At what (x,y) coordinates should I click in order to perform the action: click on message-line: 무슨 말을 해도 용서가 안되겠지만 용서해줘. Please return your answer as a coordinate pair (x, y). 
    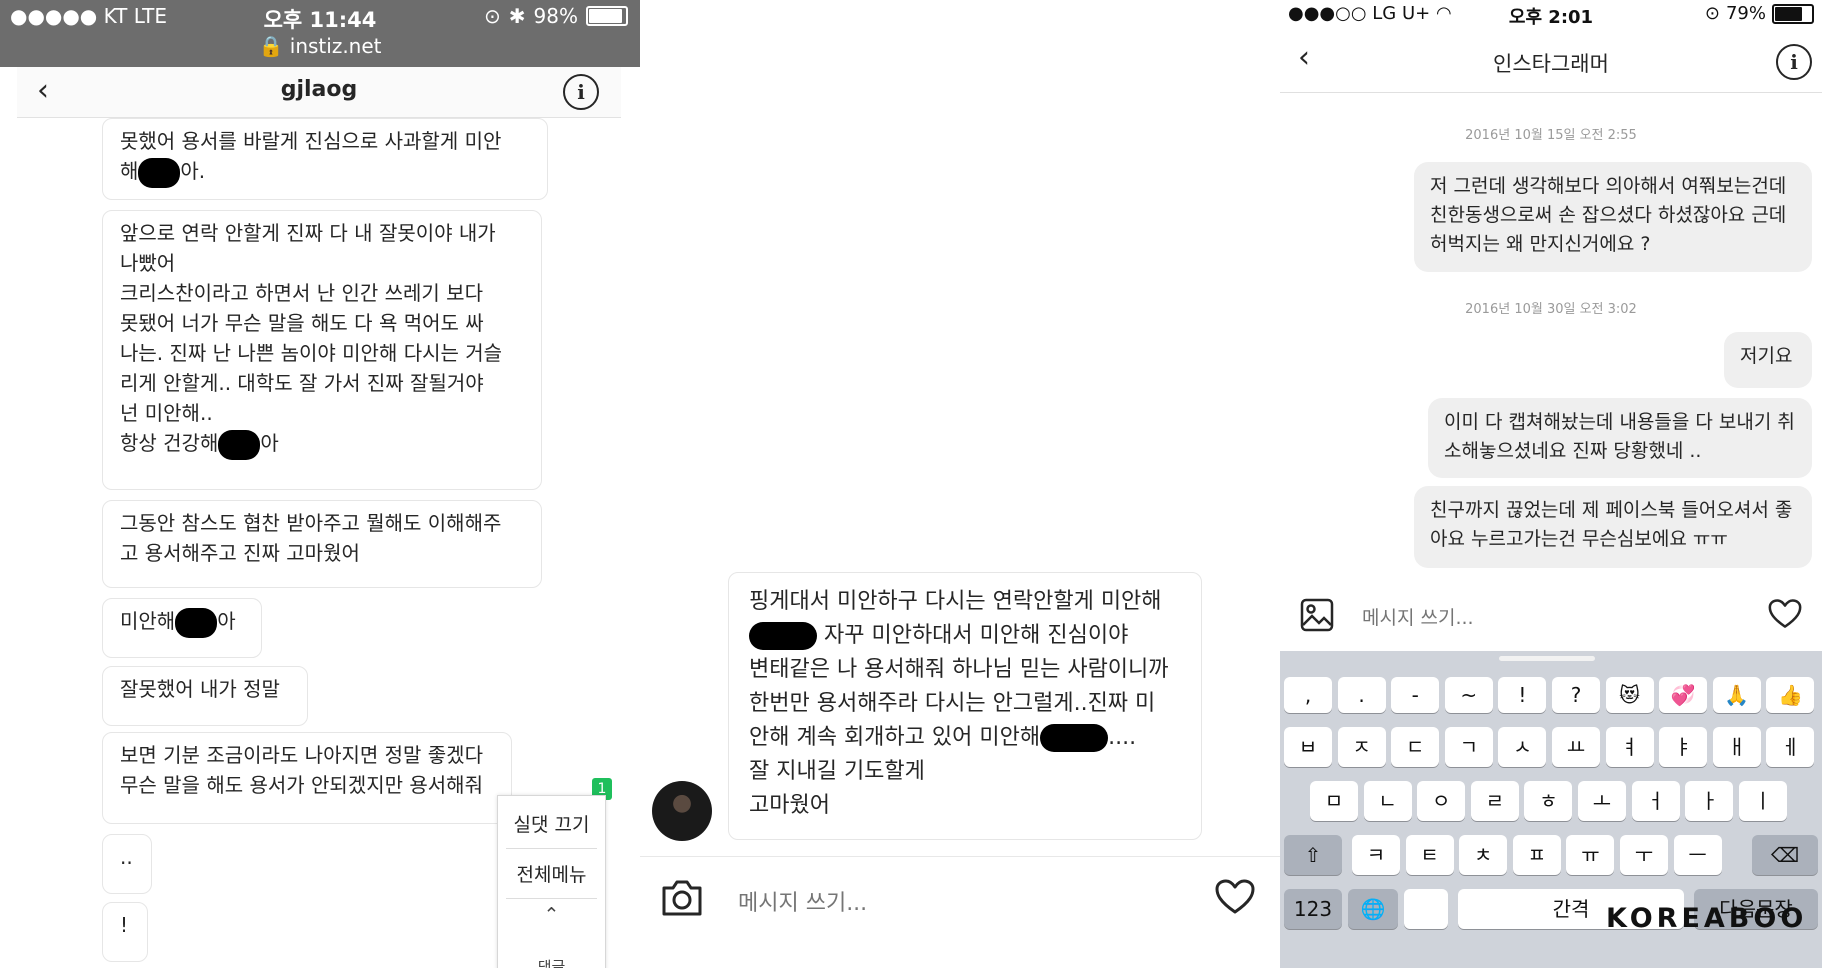
    Looking at the image, I should click on (301, 785).